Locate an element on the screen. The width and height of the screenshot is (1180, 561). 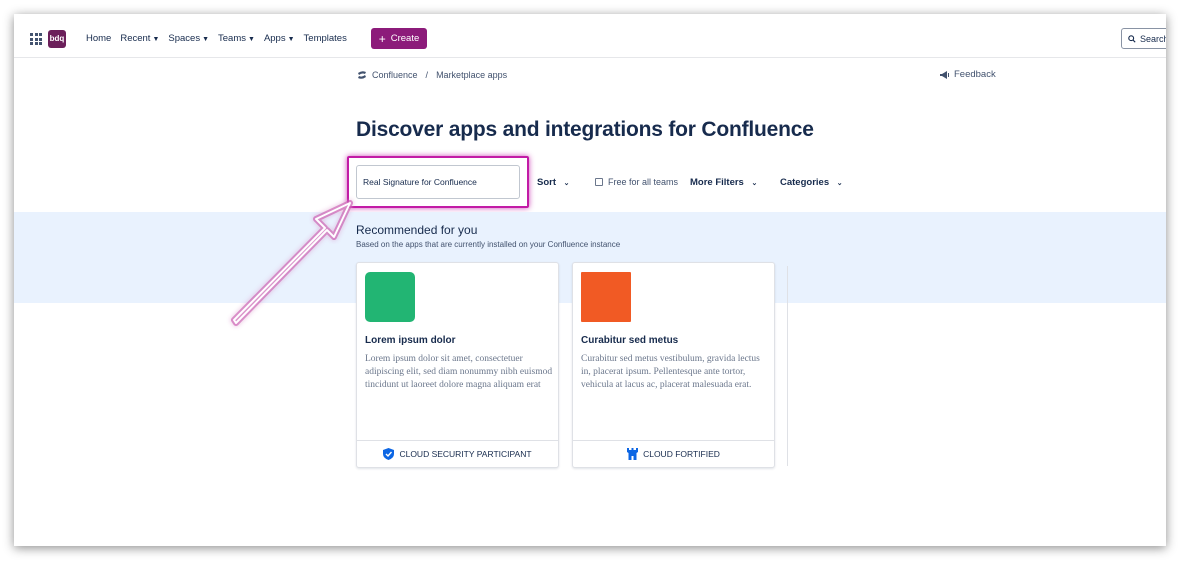
search-placeholder: Search is located at coordinates (1153, 38).